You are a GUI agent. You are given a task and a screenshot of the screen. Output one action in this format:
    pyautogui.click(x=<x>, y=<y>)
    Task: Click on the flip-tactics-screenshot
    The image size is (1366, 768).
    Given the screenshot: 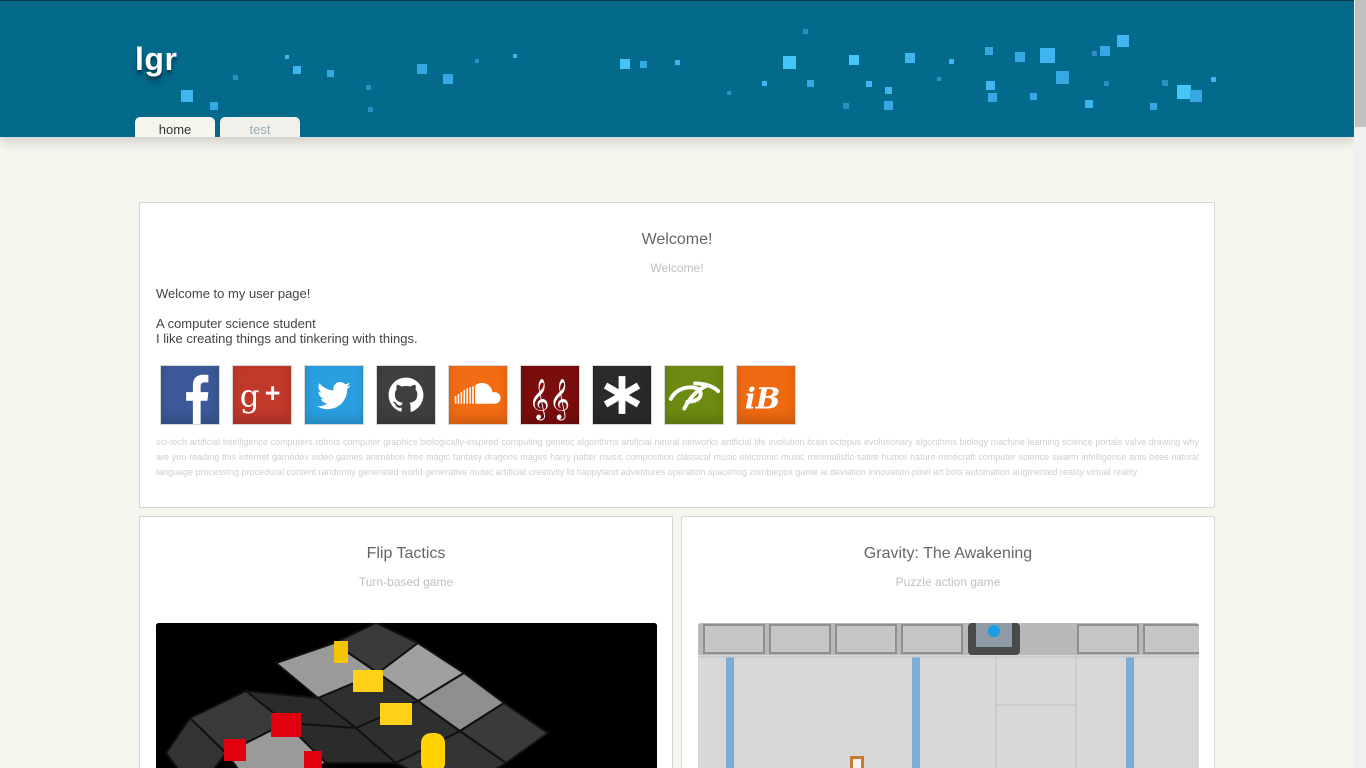 What is the action you would take?
    pyautogui.click(x=406, y=695)
    